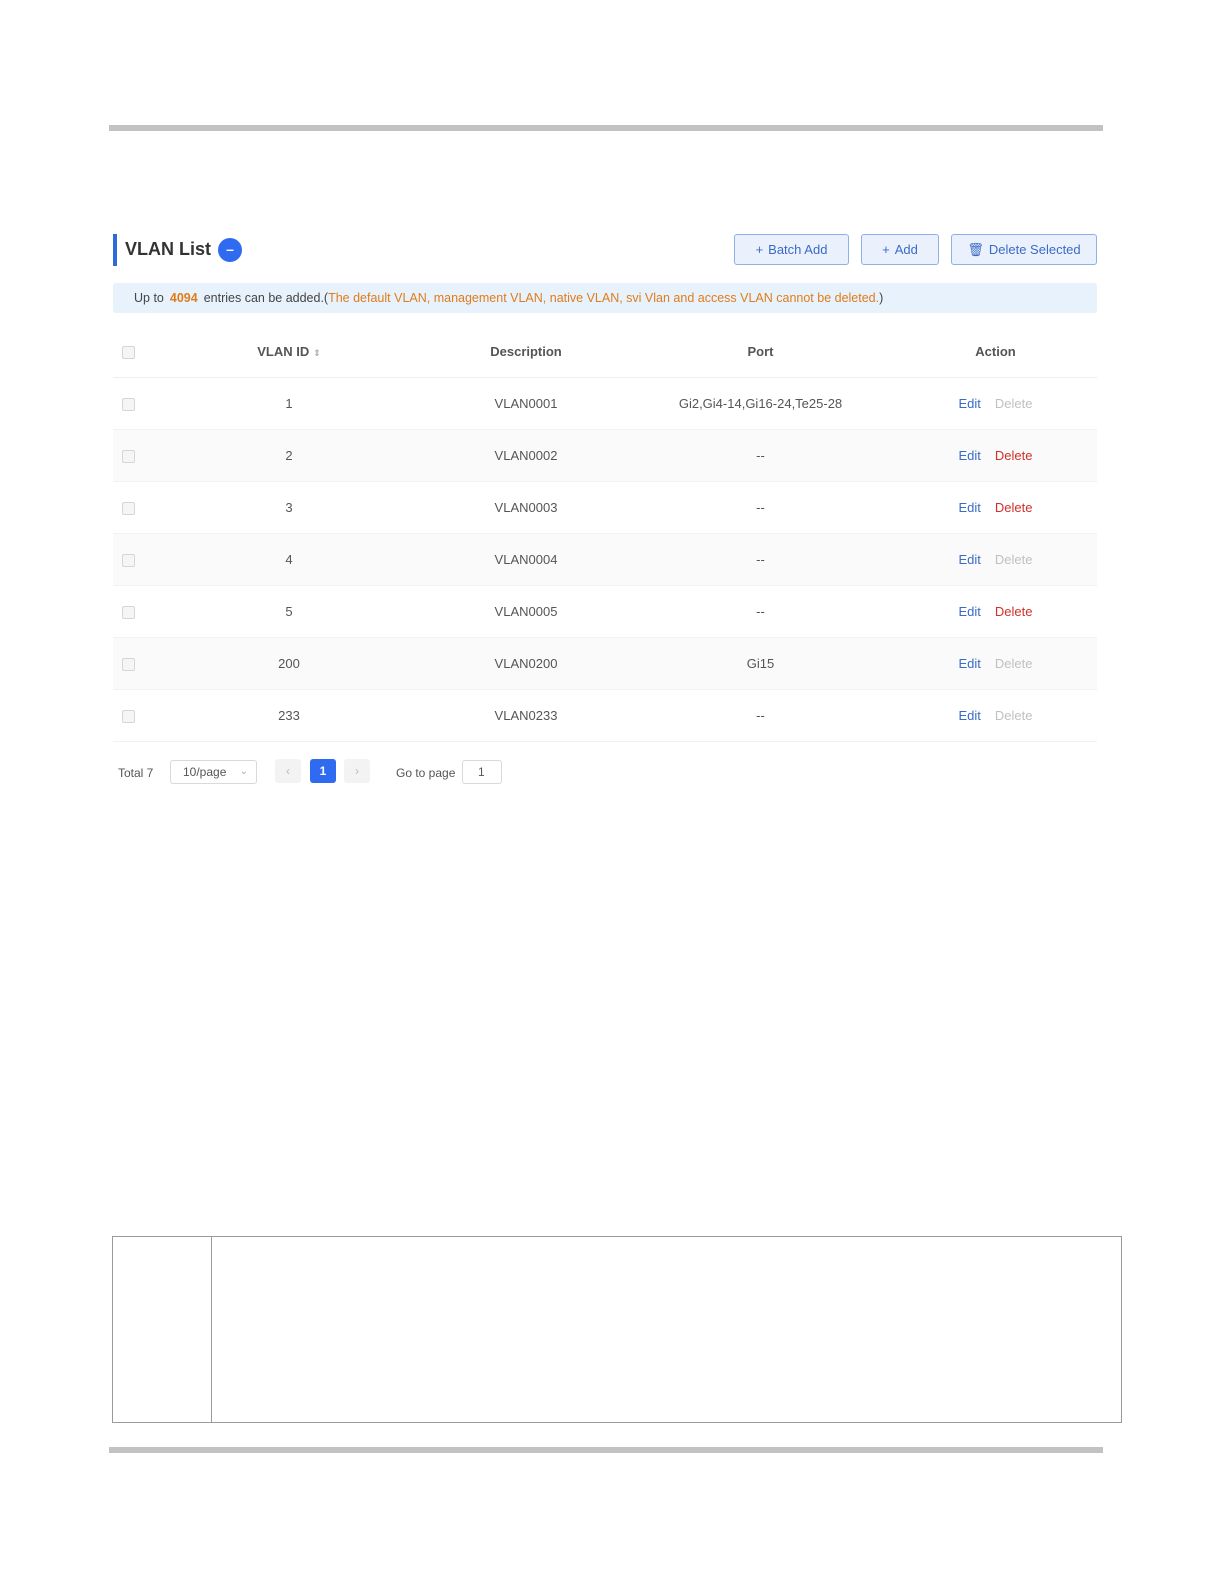 The width and height of the screenshot is (1224, 1584). I want to click on trash-icon: 🗑, so click(975, 249).